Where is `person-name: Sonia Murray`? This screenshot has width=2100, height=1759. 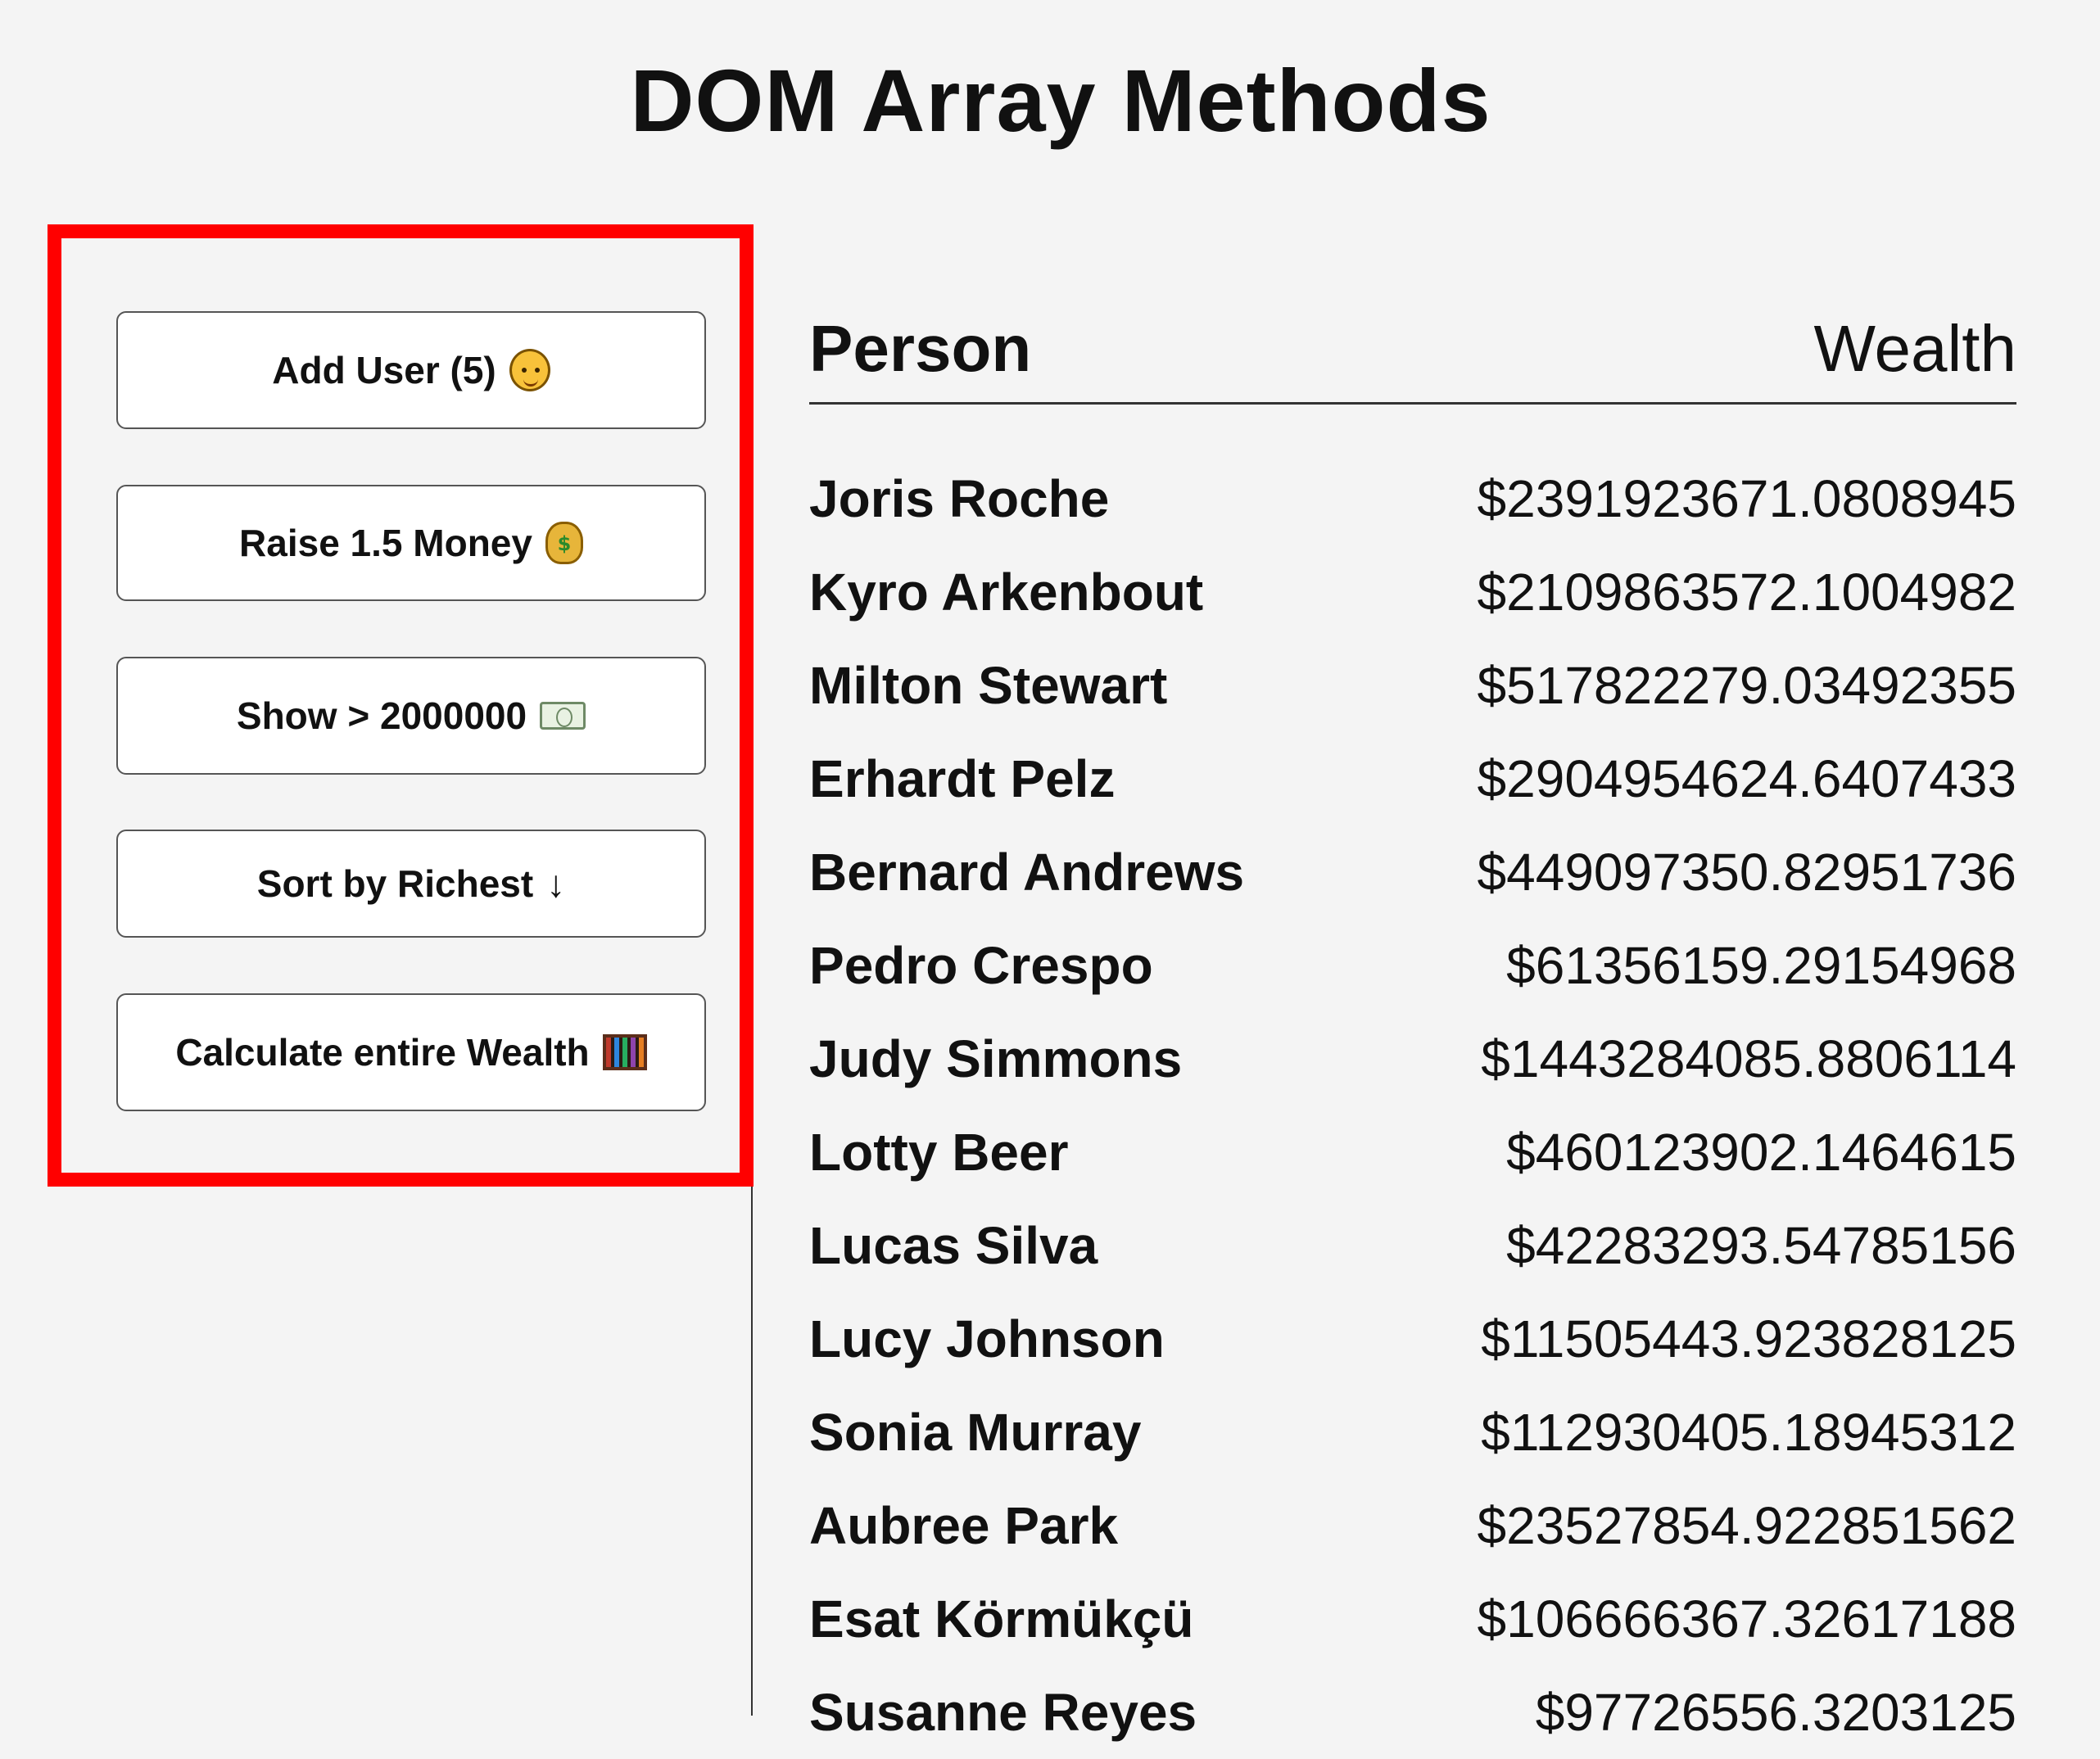 person-name: Sonia Murray is located at coordinates (976, 1432).